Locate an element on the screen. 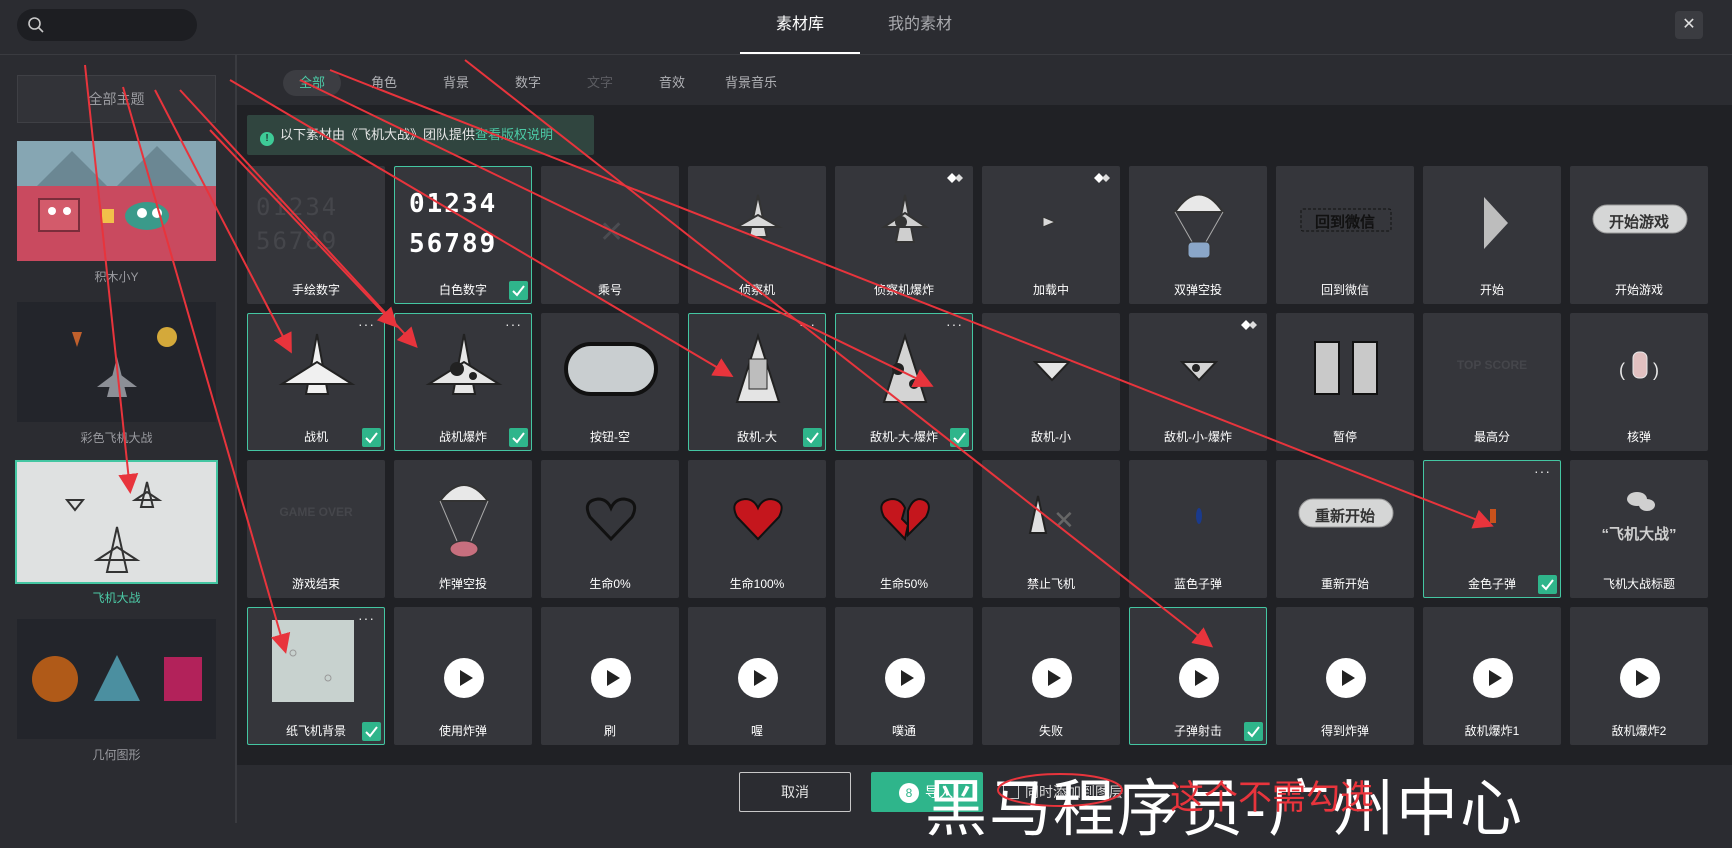  tab-material-library: 素材库 is located at coordinates (800, 27).